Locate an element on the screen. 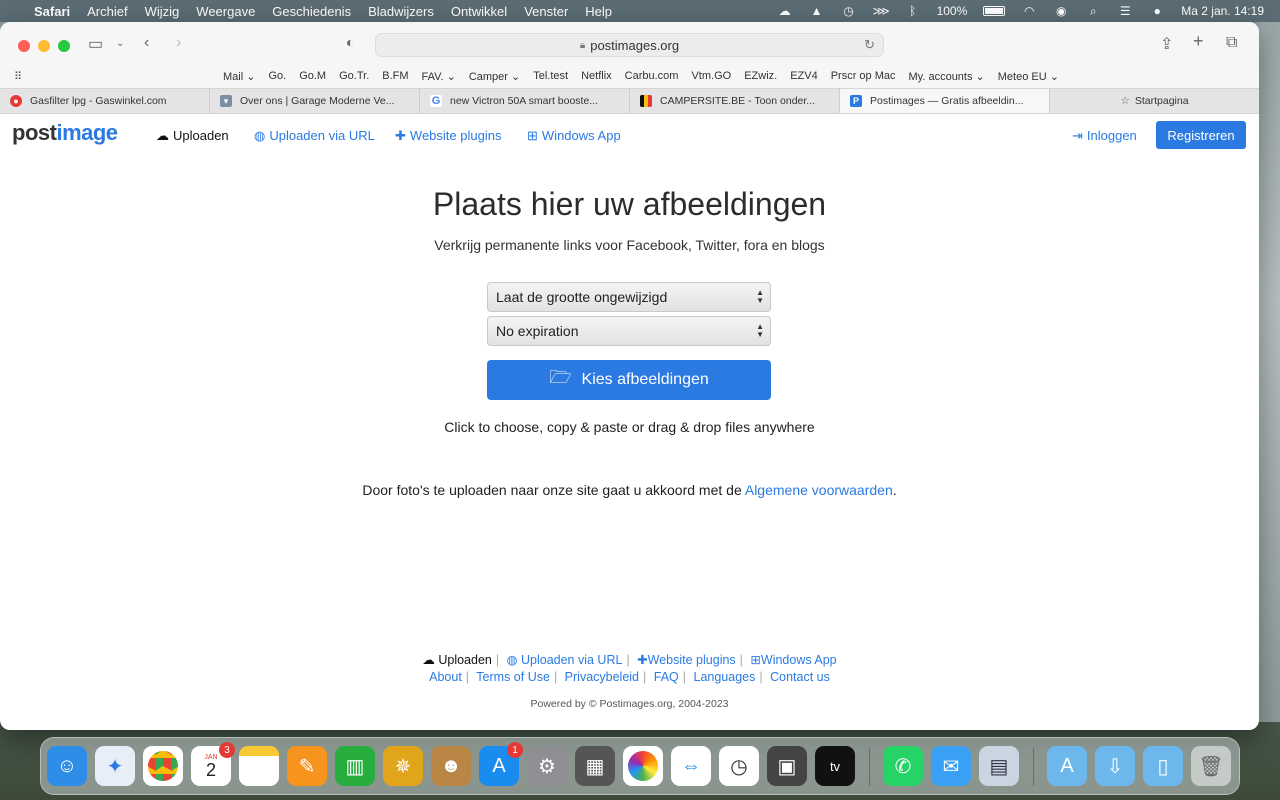 Image resolution: width=1280 pixels, height=800 pixels. forward-icon: › is located at coordinates (178, 43).